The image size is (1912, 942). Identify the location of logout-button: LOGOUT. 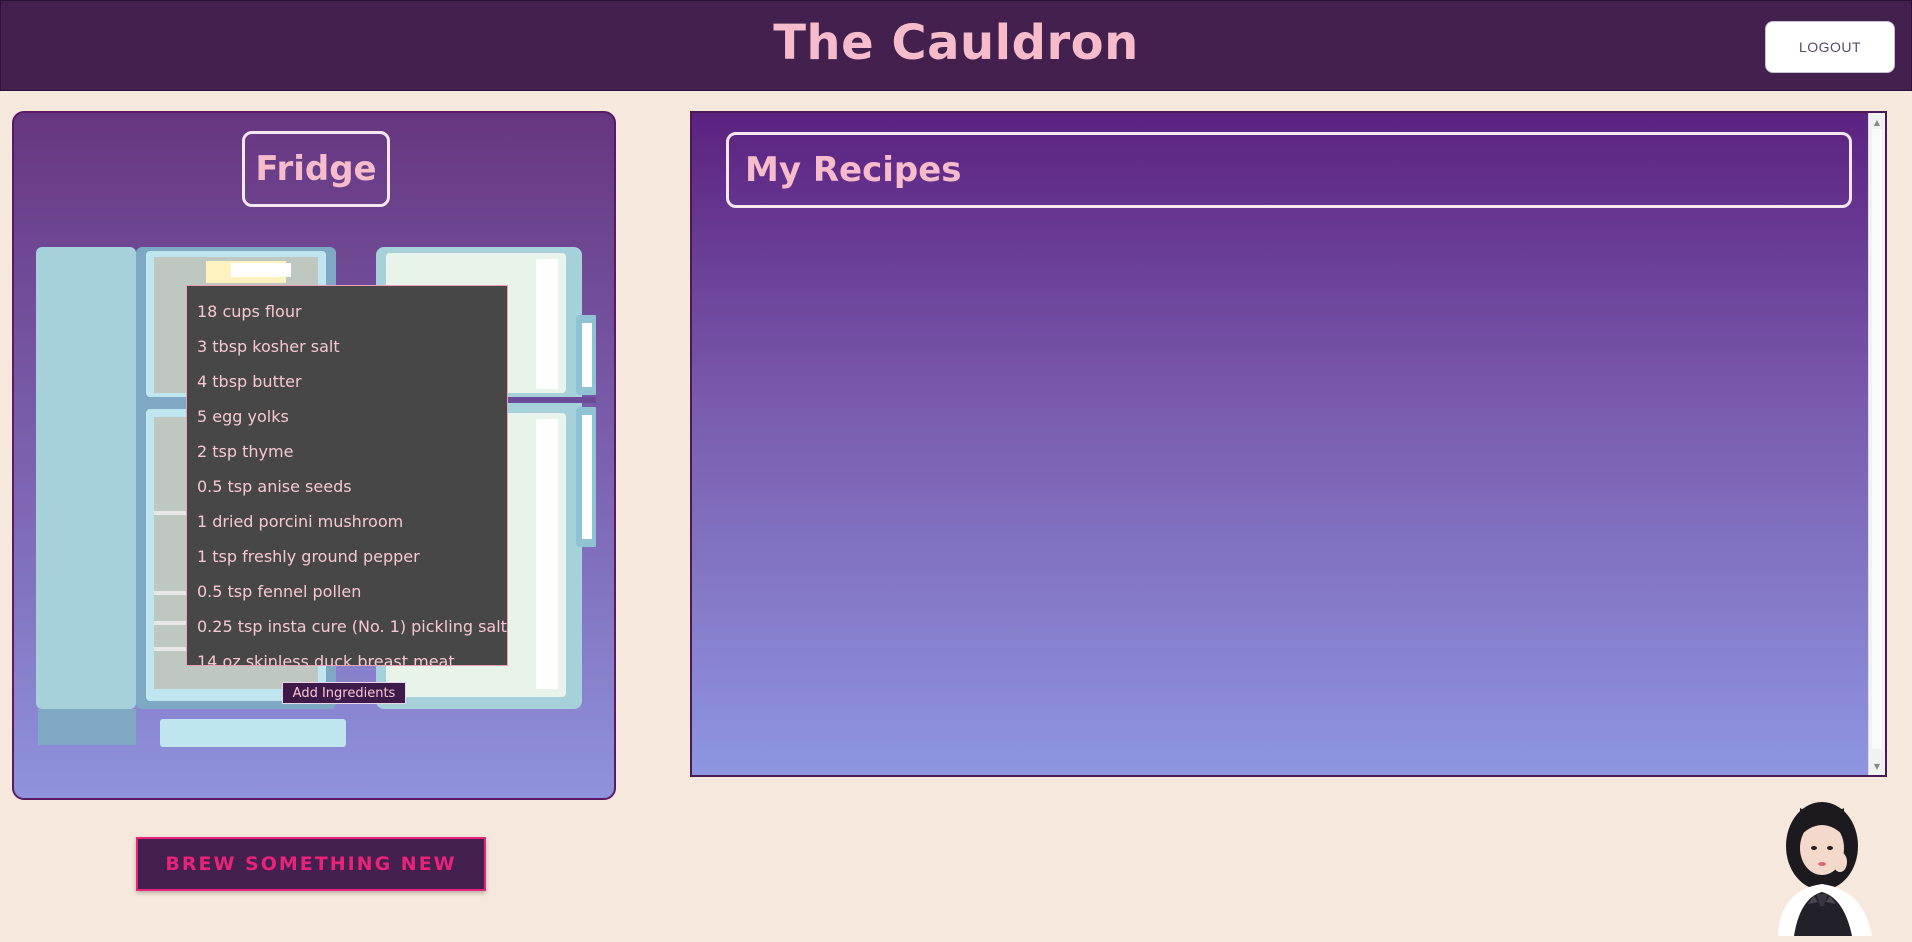
(1830, 47).